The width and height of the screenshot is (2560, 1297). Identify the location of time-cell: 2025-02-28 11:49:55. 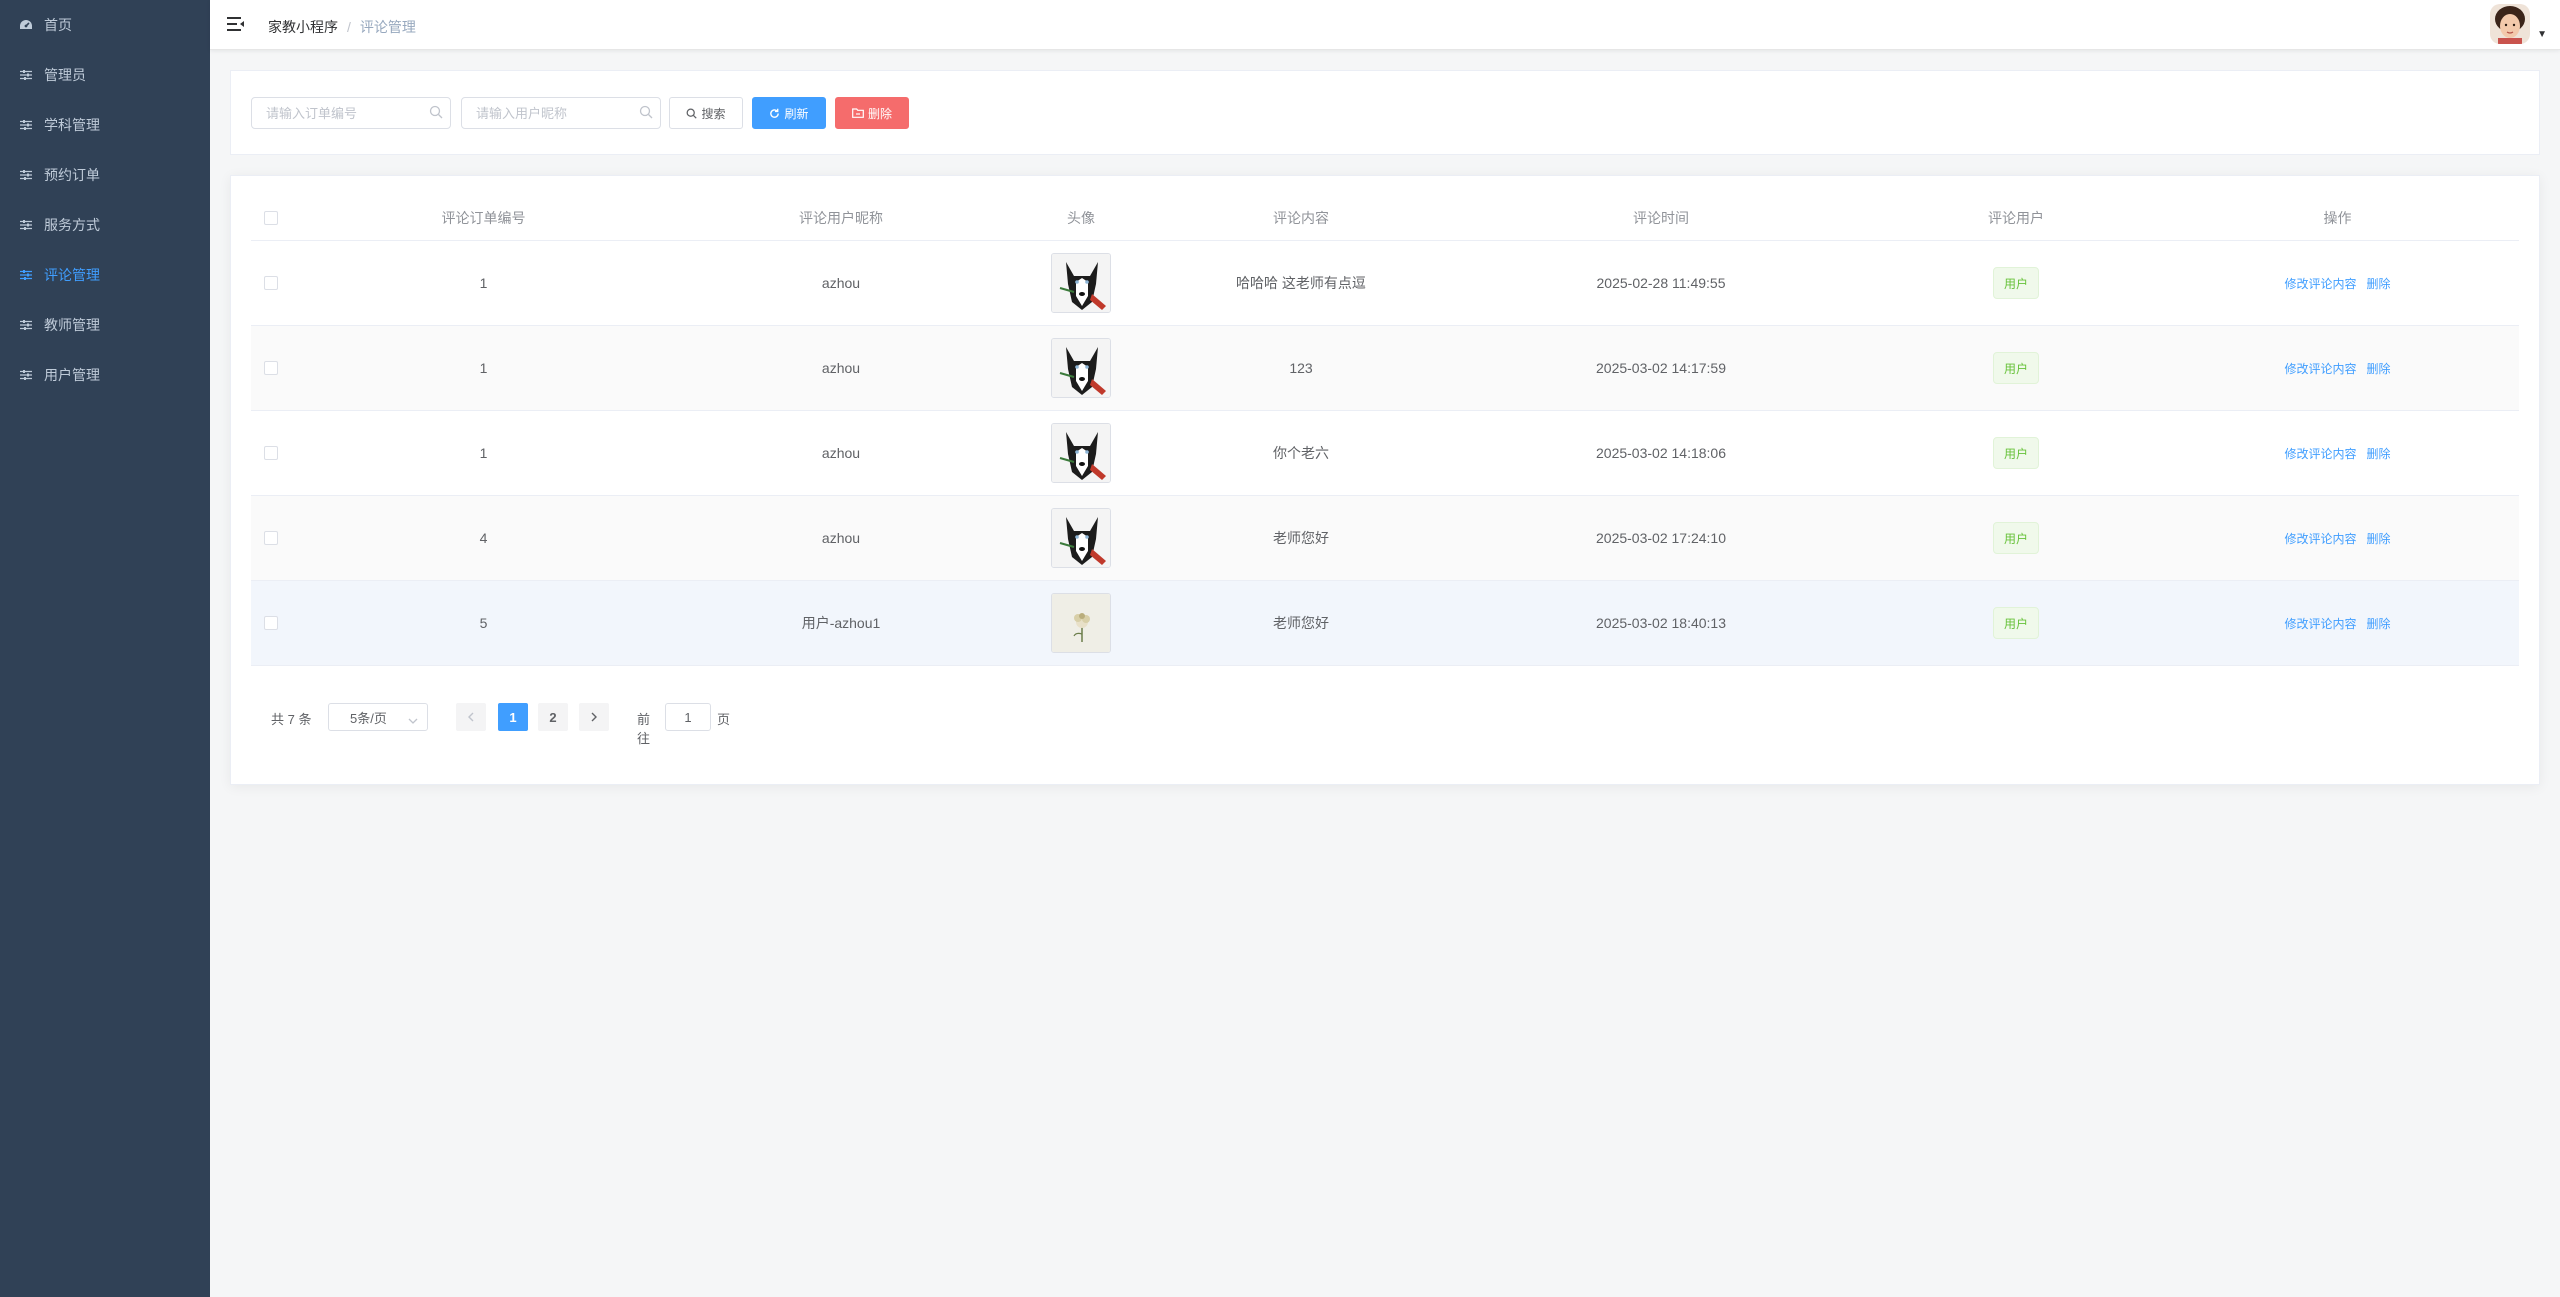
(1661, 283).